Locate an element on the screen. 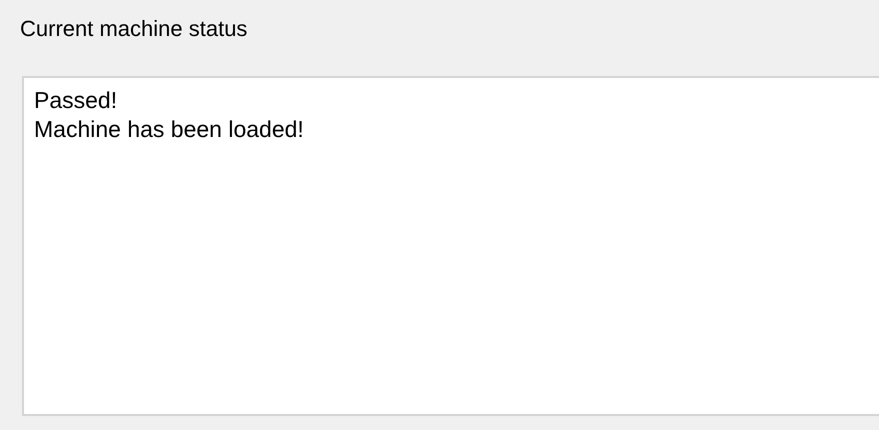 The image size is (879, 430). status-line: Passed! is located at coordinates (76, 100).